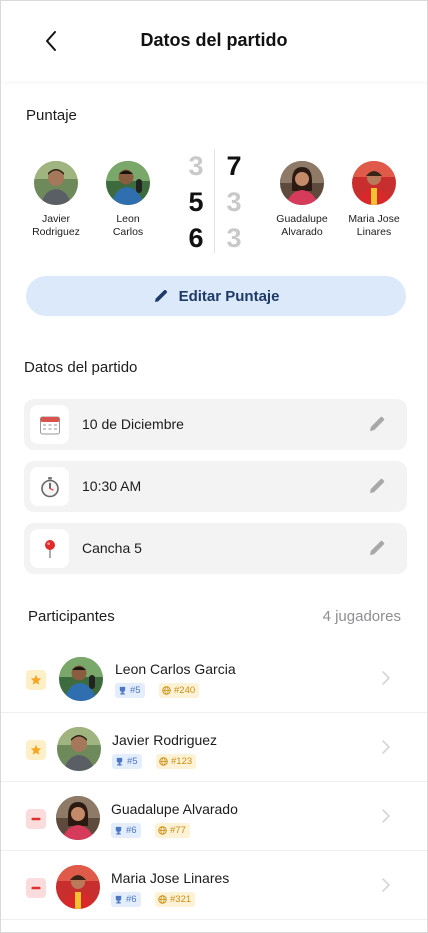  Describe the element at coordinates (128, 219) in the screenshot. I see `player-first-name: Leon` at that location.